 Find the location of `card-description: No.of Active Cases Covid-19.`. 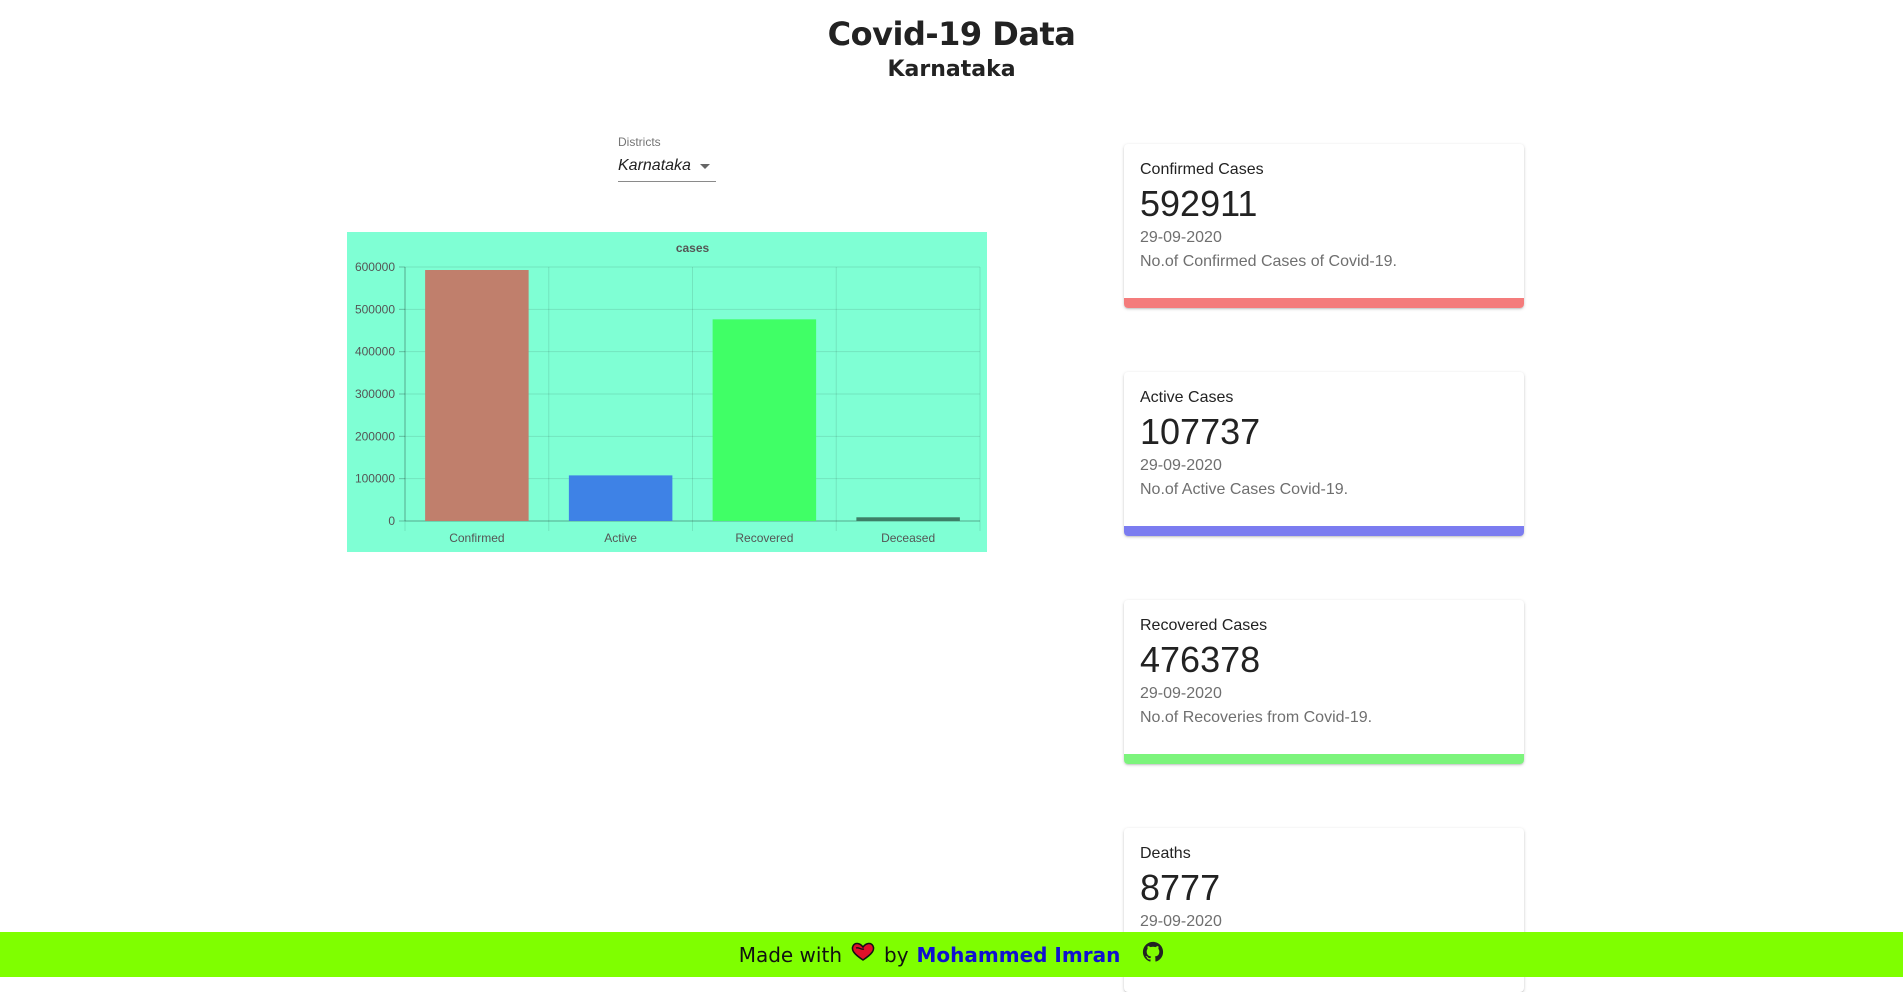

card-description: No.of Active Cases Covid-19. is located at coordinates (1244, 489).